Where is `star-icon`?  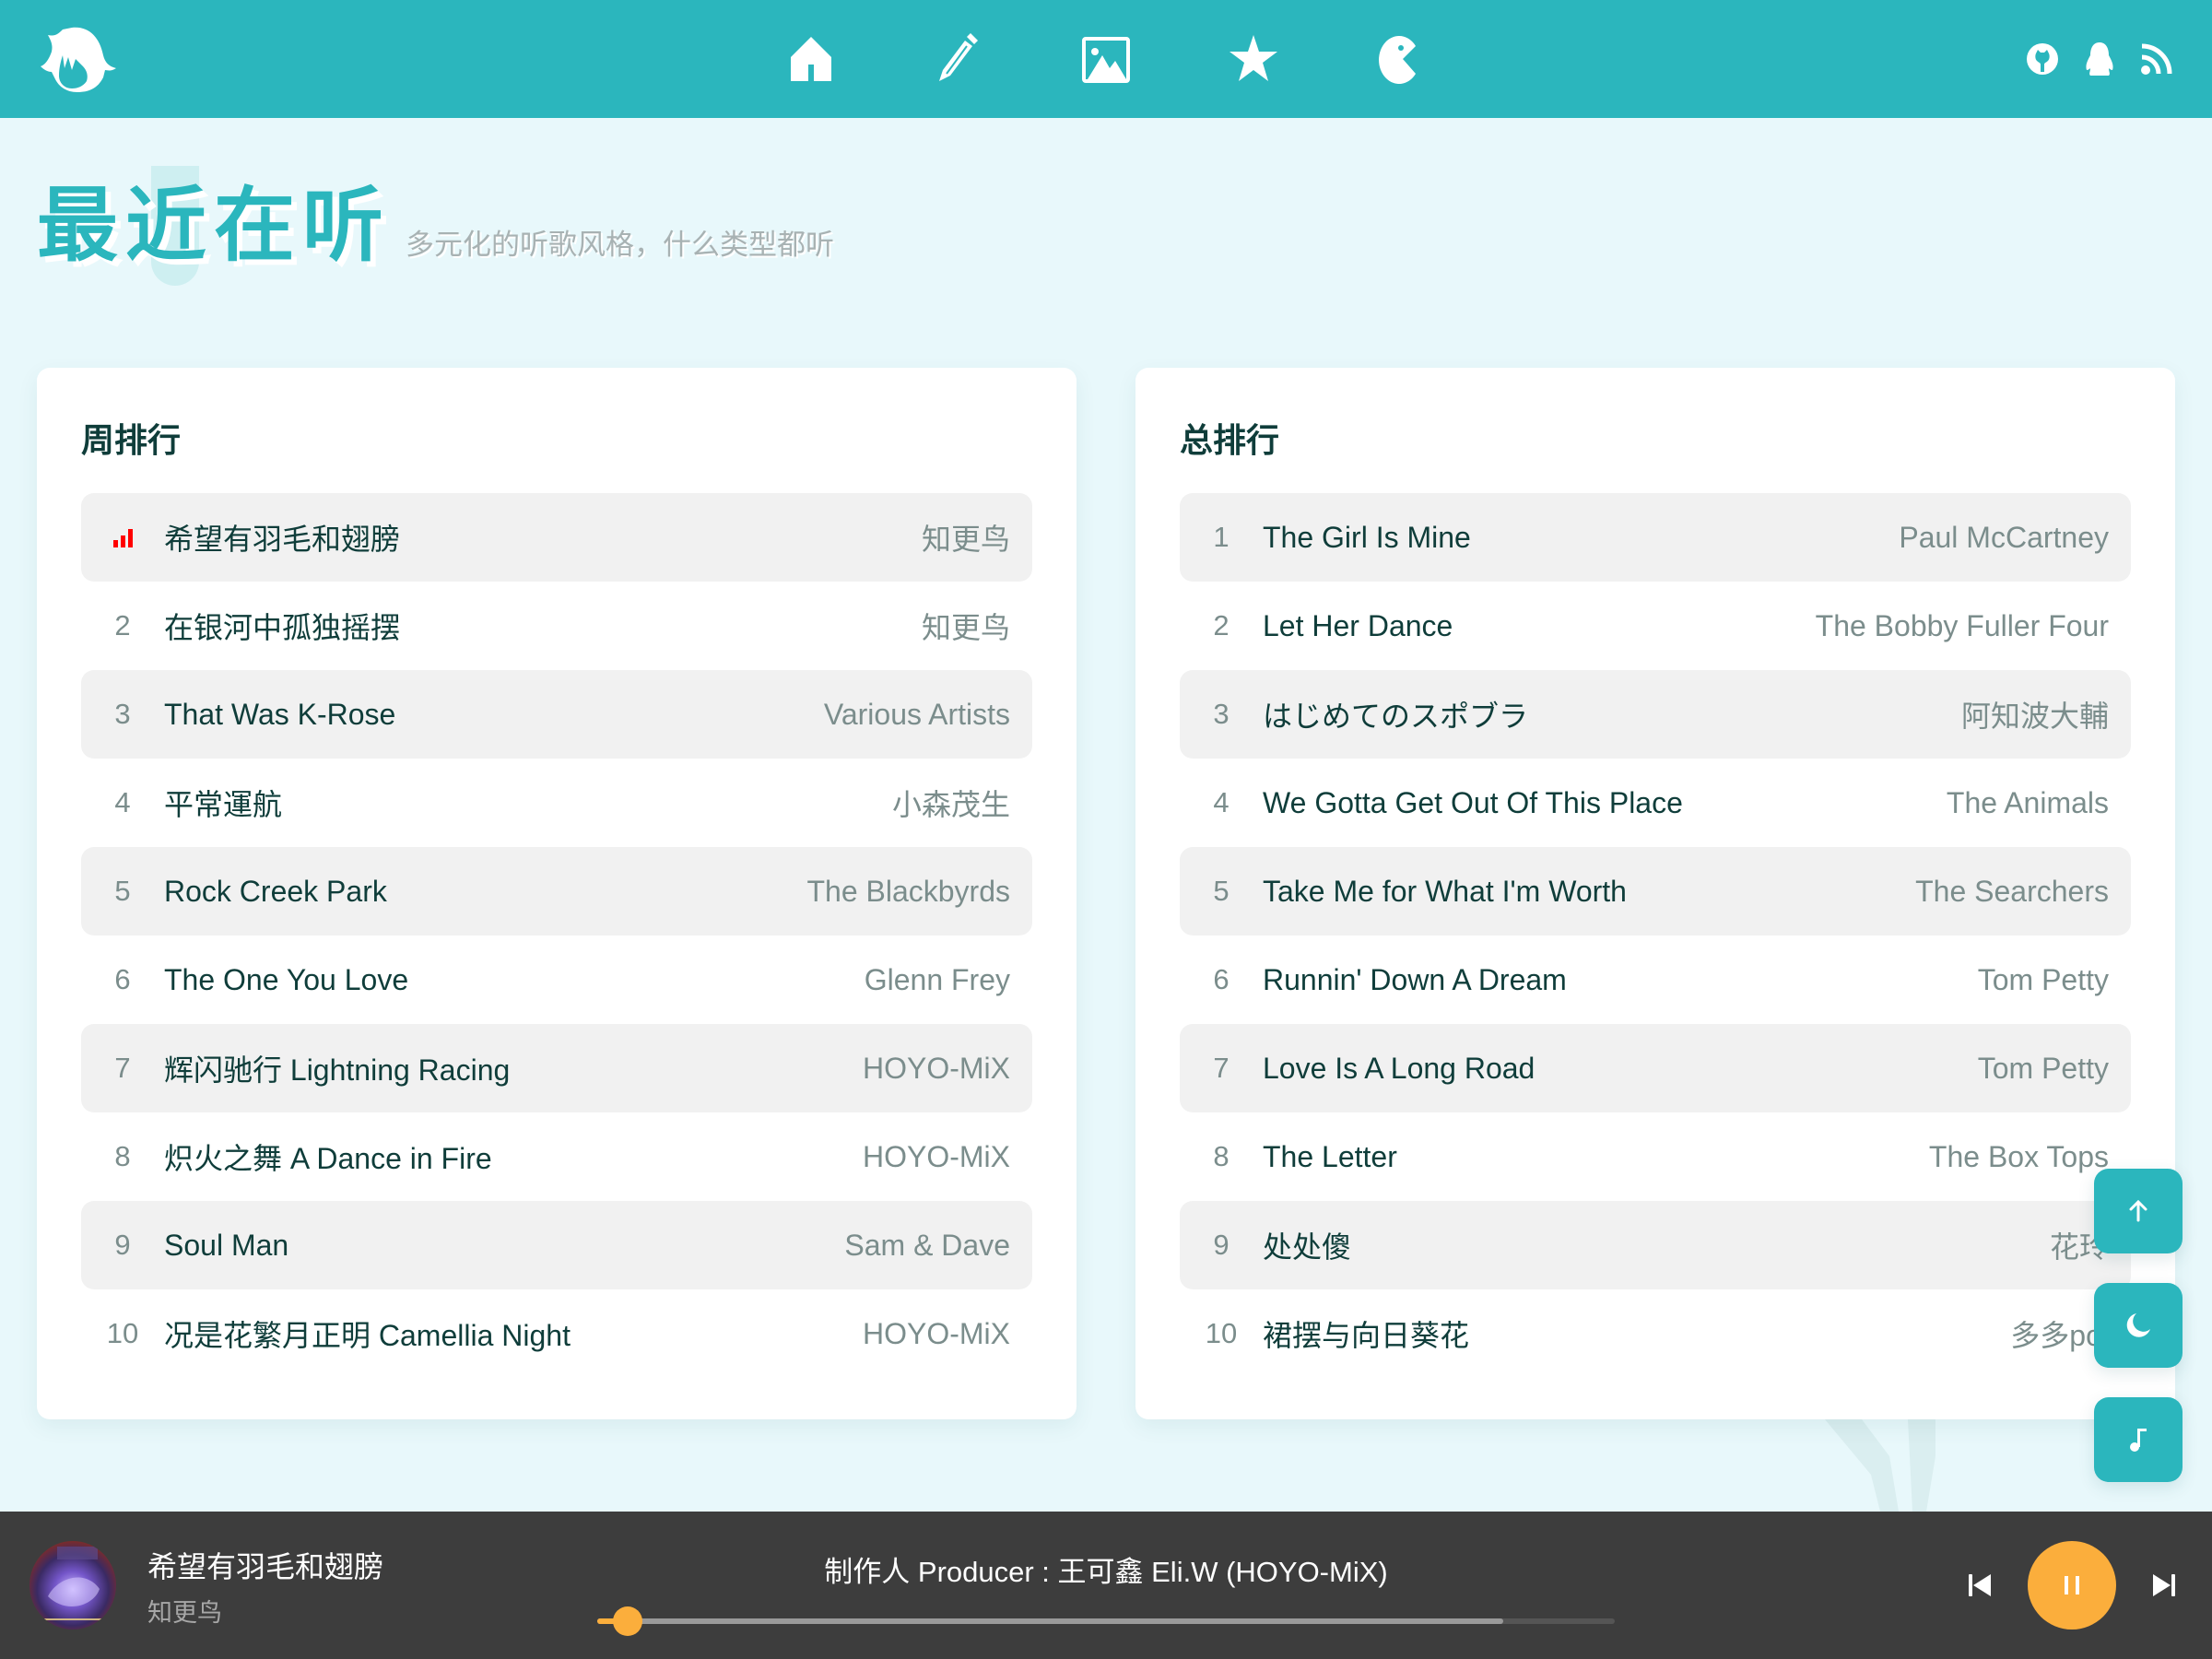
star-icon is located at coordinates (1253, 59).